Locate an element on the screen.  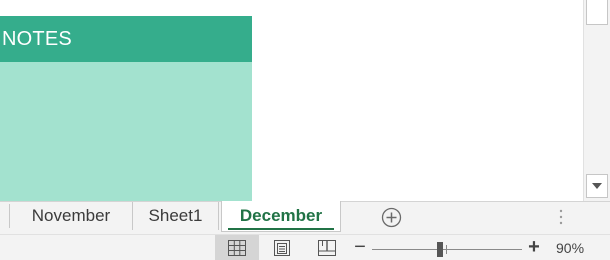
plus-circle-icon is located at coordinates (391, 217).